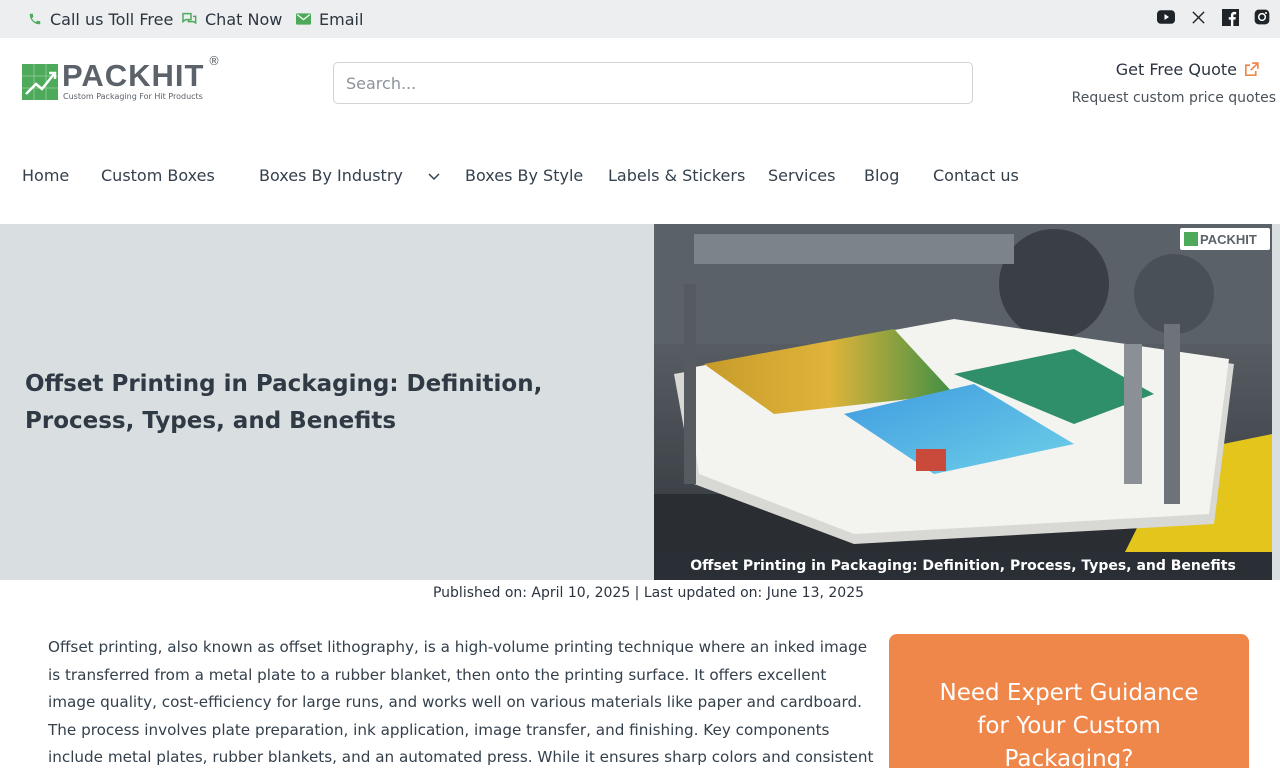 The width and height of the screenshot is (1280, 768). I want to click on nav-boxes-by-industry: Boxes By Industry, so click(349, 177).